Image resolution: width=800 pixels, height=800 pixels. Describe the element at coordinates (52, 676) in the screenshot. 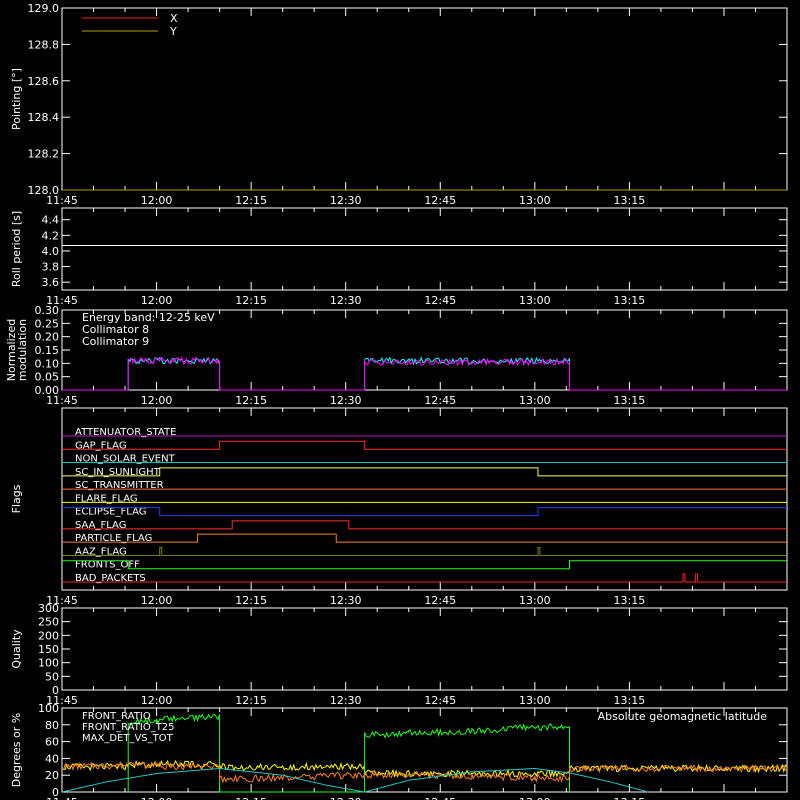

I see `y-tick-label: 50` at that location.